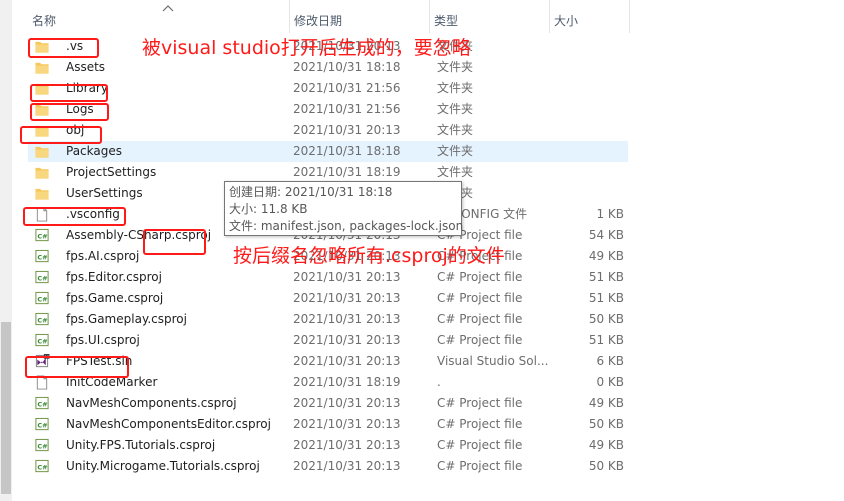 The height and width of the screenshot is (501, 844). I want to click on tooltip-size: 大小: 11.8 KB, so click(268, 209).